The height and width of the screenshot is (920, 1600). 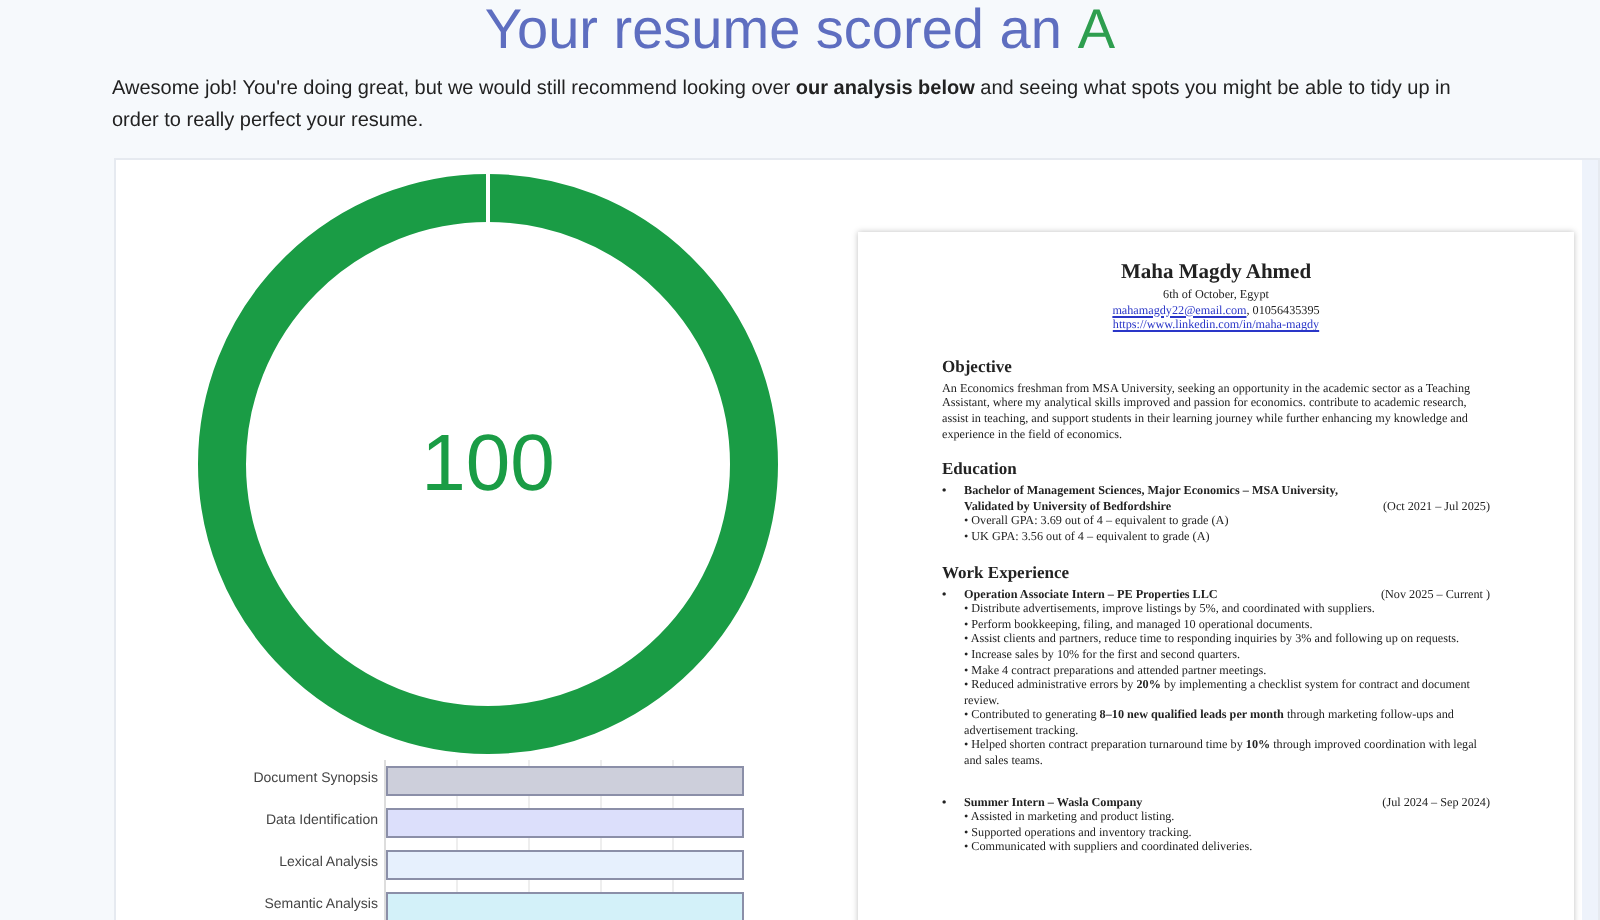 I want to click on section-heading: Education, so click(x=980, y=469).